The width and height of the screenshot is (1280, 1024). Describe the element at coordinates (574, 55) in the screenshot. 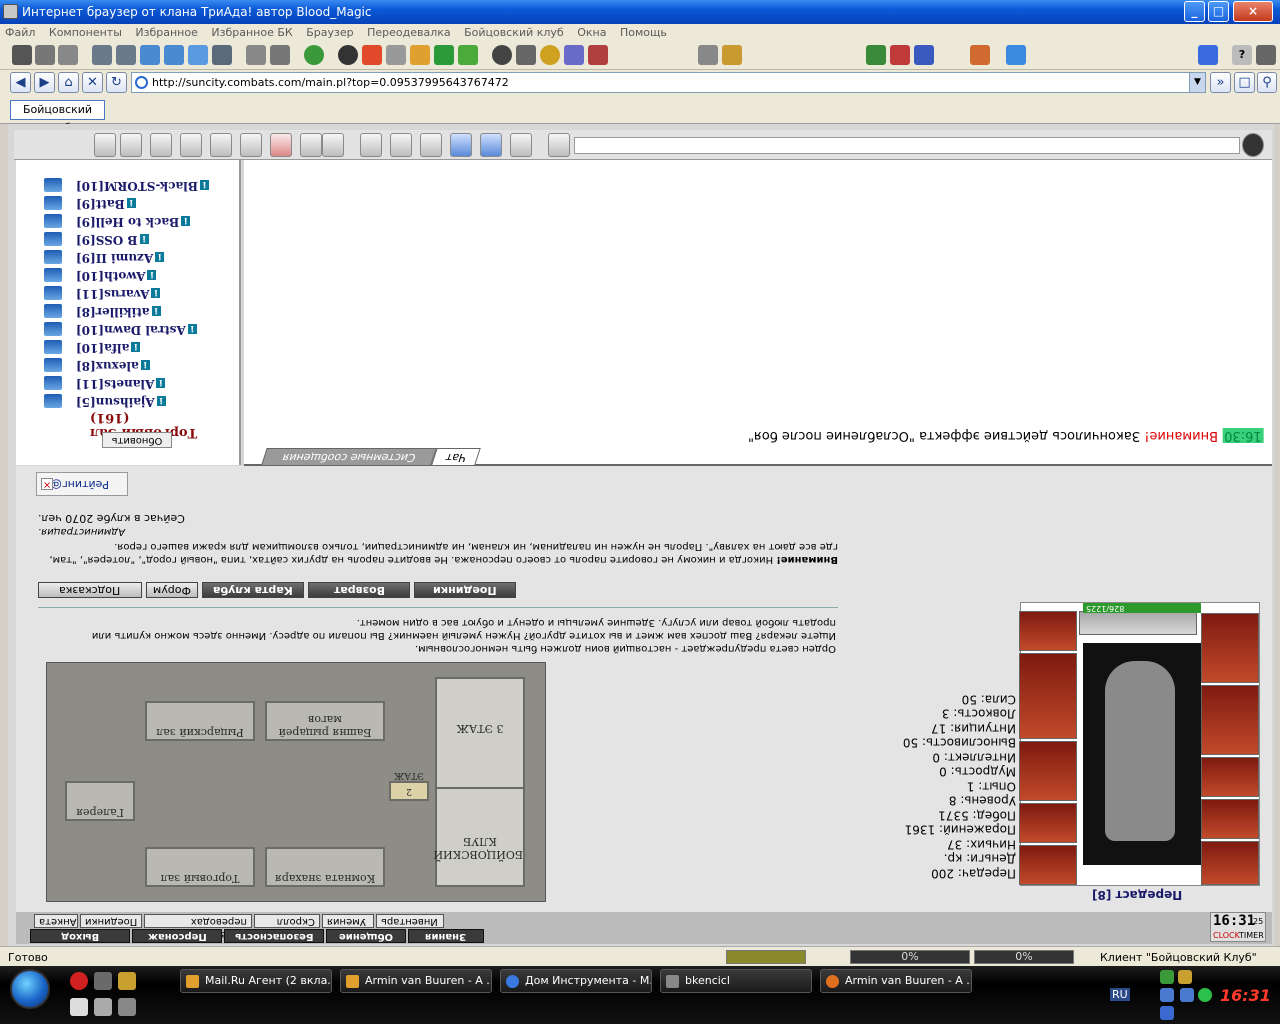

I see `badge-icon` at that location.